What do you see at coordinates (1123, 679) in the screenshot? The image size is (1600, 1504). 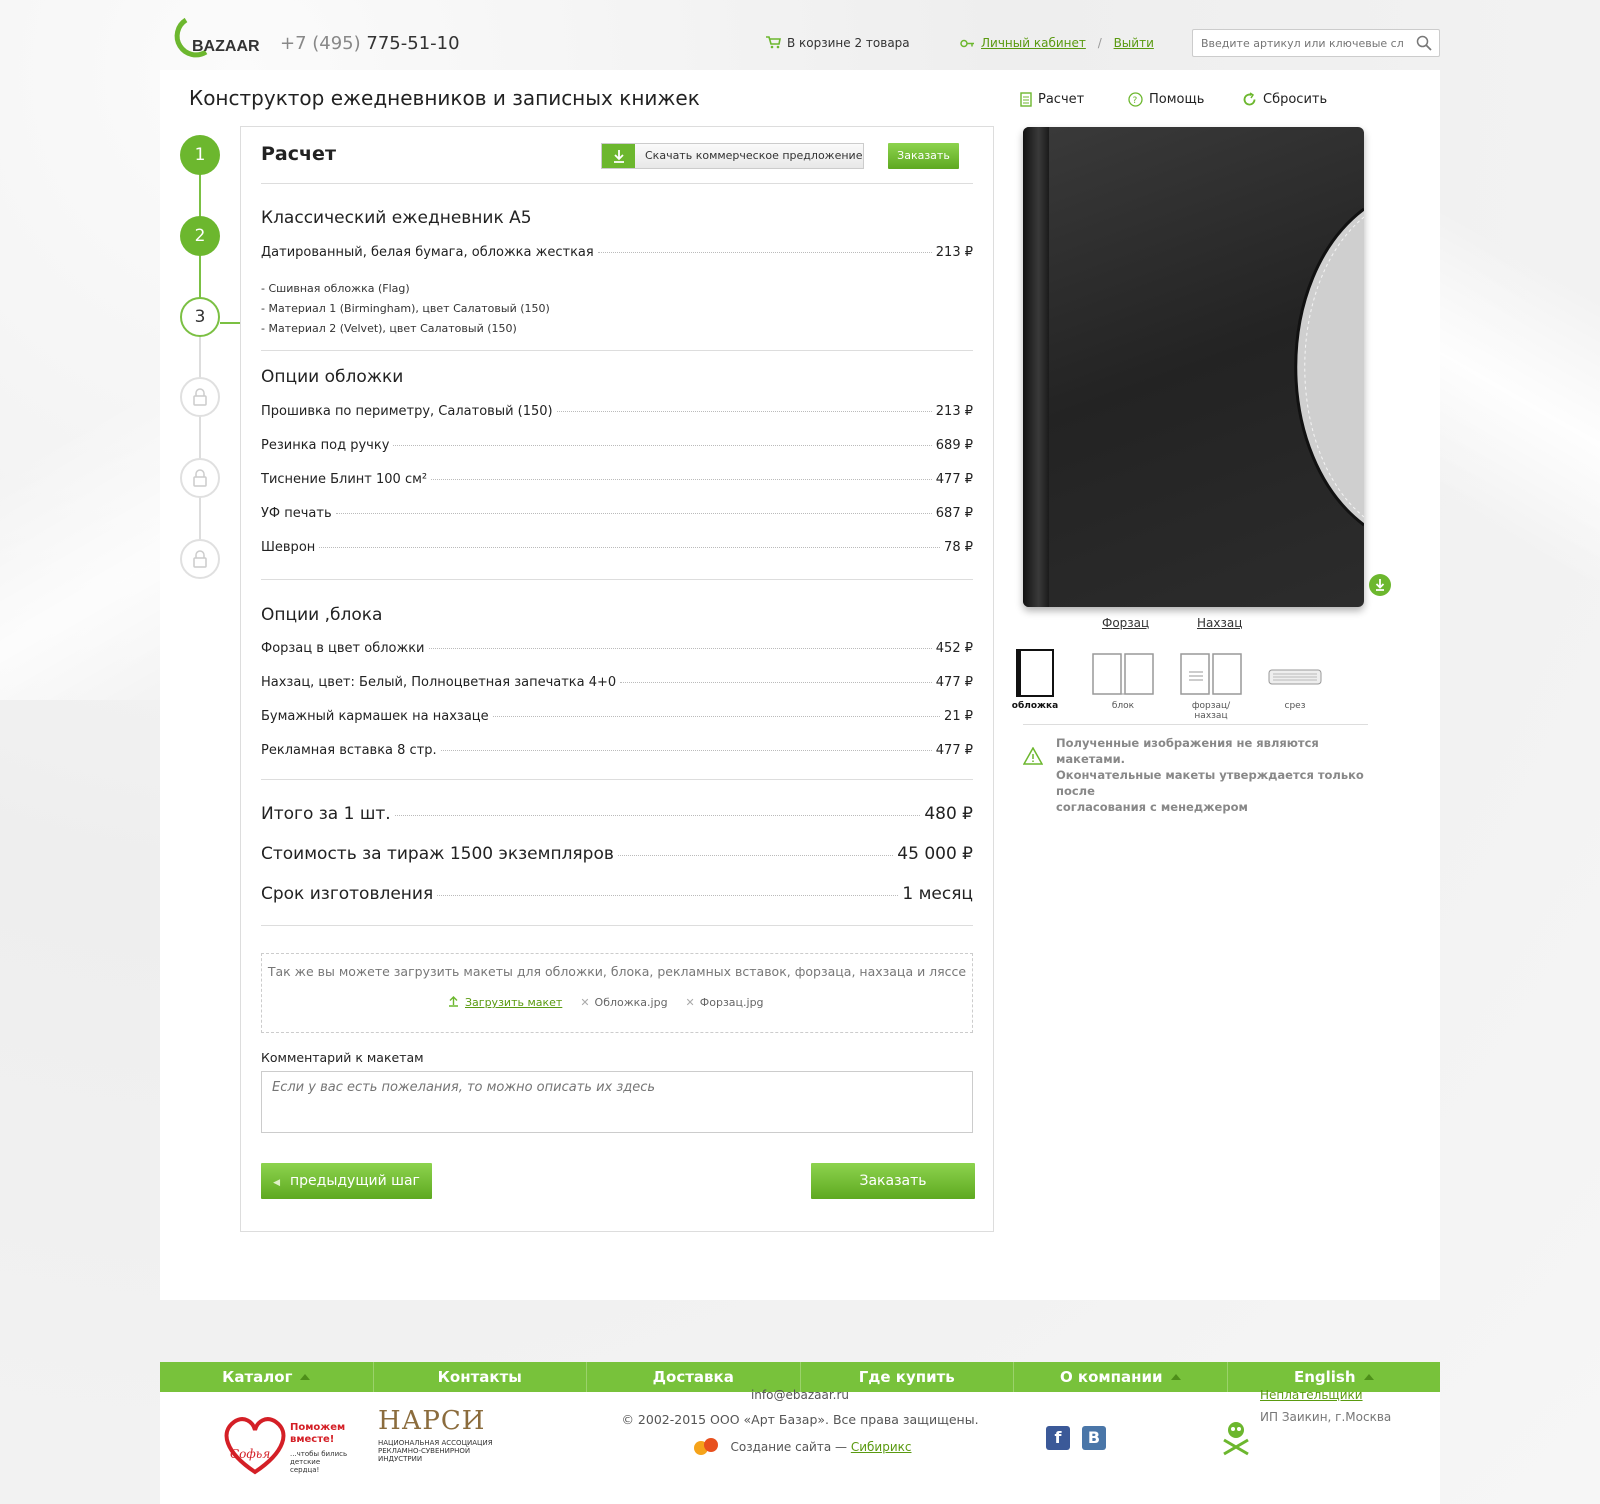 I see `thumb-block: блок` at bounding box center [1123, 679].